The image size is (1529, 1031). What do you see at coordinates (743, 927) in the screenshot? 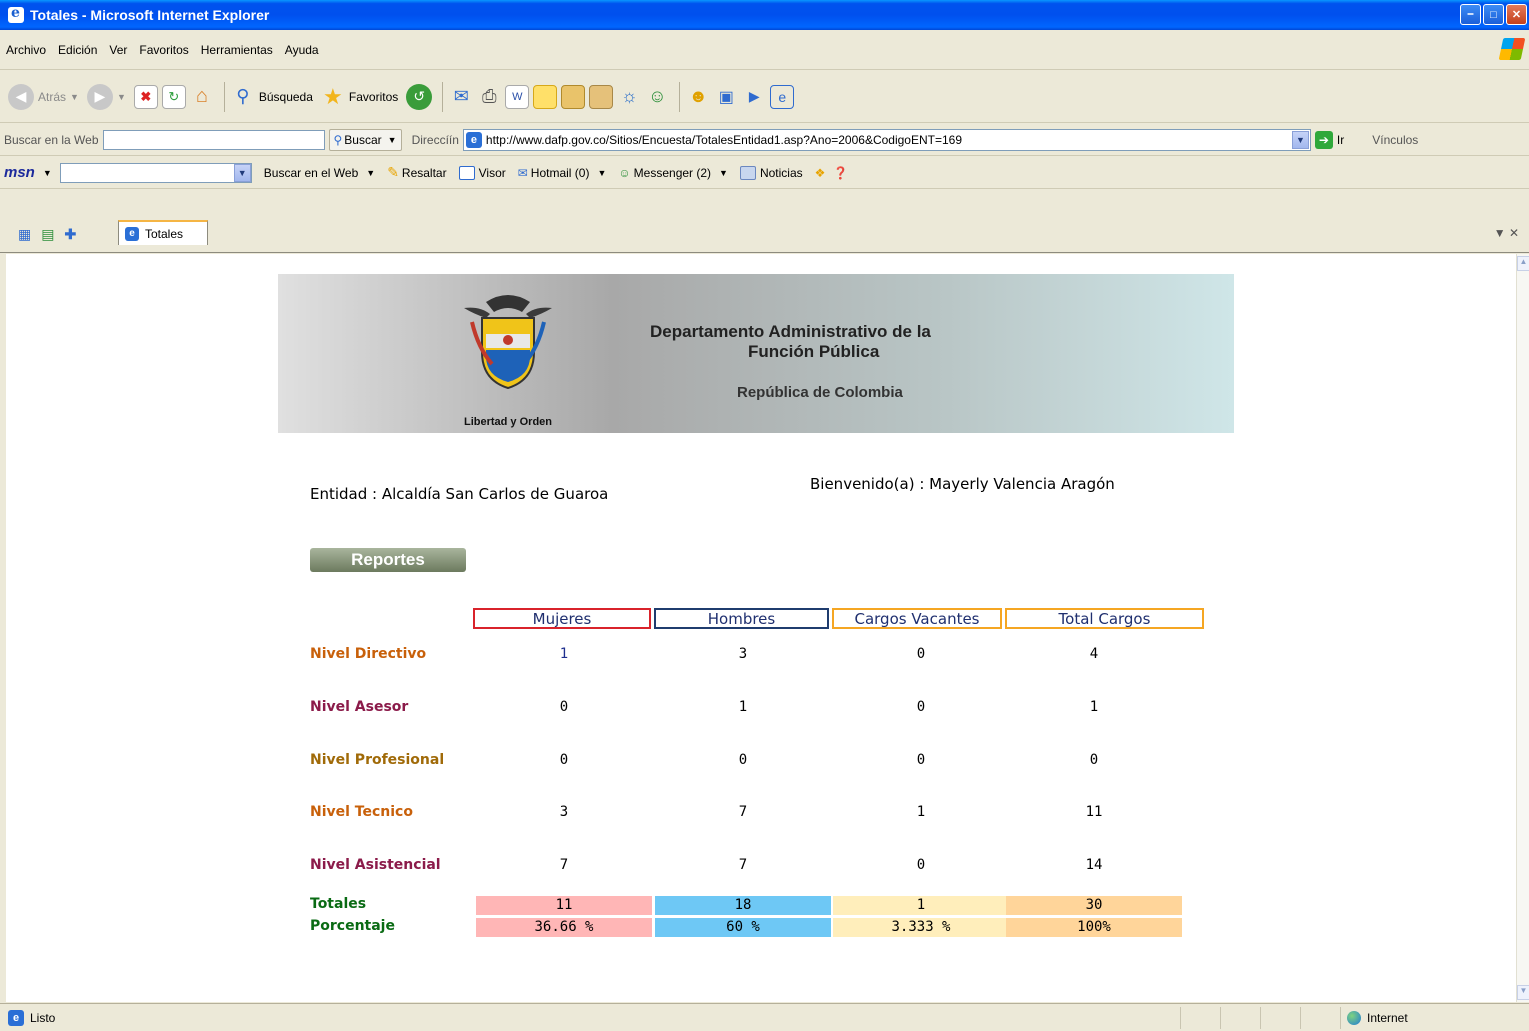
I see `percent-cell: 60 %` at bounding box center [743, 927].